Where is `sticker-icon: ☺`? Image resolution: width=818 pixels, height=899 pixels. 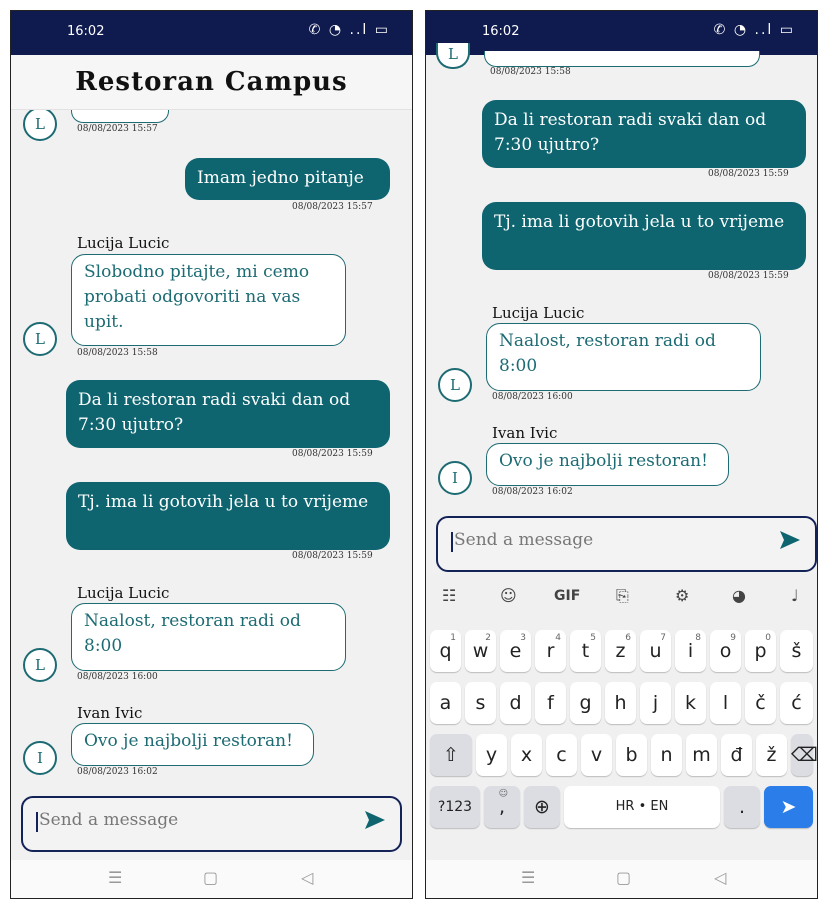
sticker-icon: ☺ is located at coordinates (508, 595).